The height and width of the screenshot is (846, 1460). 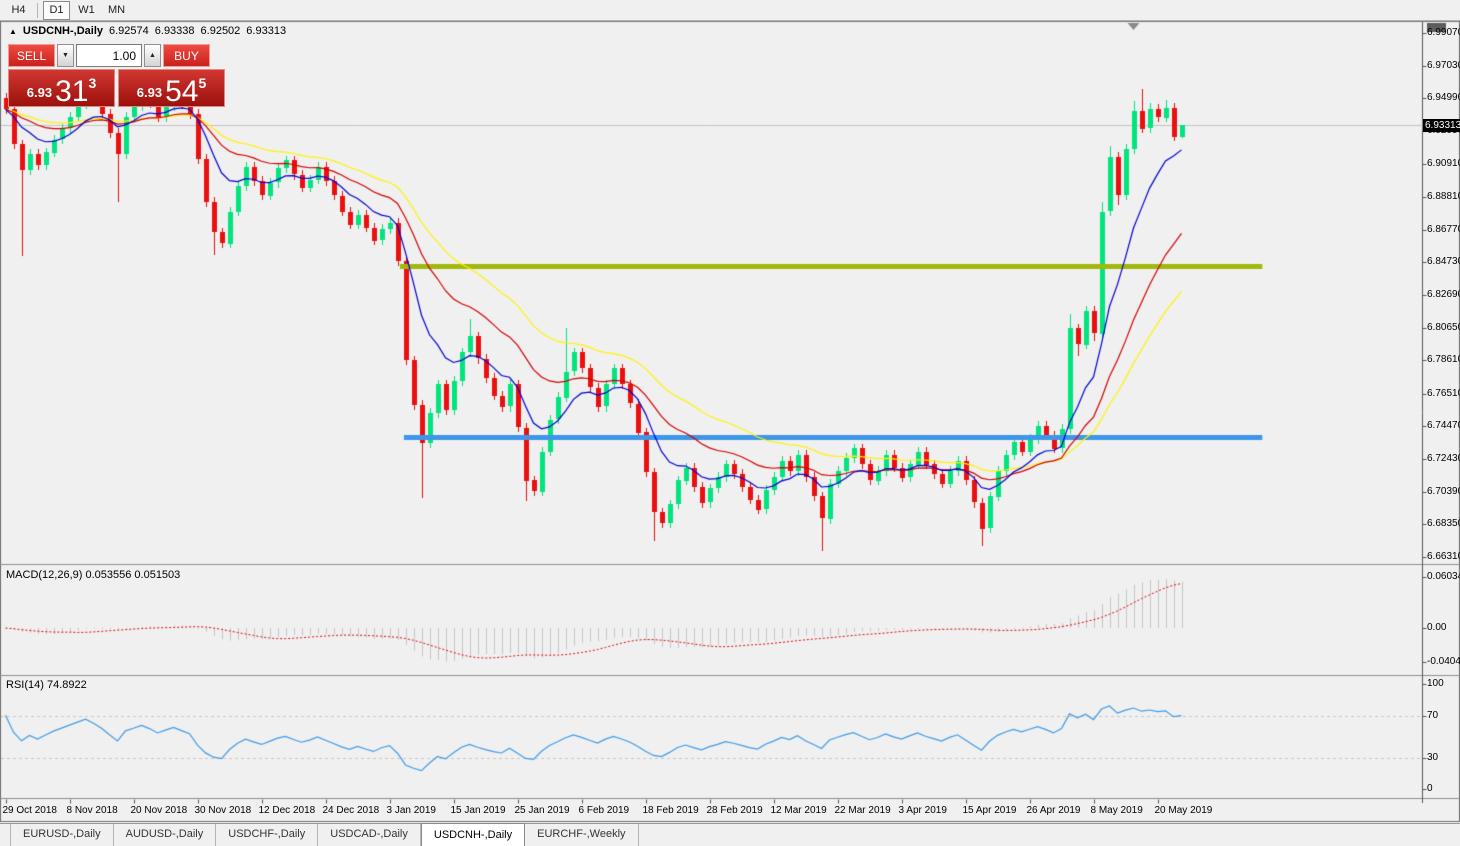 What do you see at coordinates (582, 835) in the screenshot?
I see `chart-tab-eurchf-weekly: EURCHF-,Weekly` at bounding box center [582, 835].